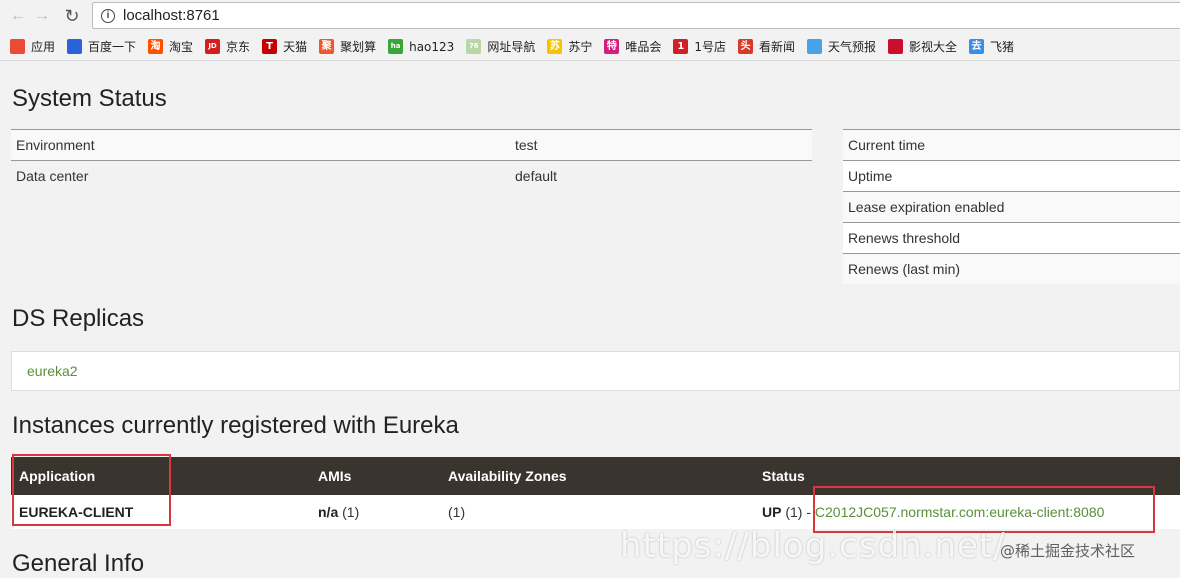 This screenshot has height=578, width=1180. I want to click on bookmark-label: 苏宁, so click(580, 47).